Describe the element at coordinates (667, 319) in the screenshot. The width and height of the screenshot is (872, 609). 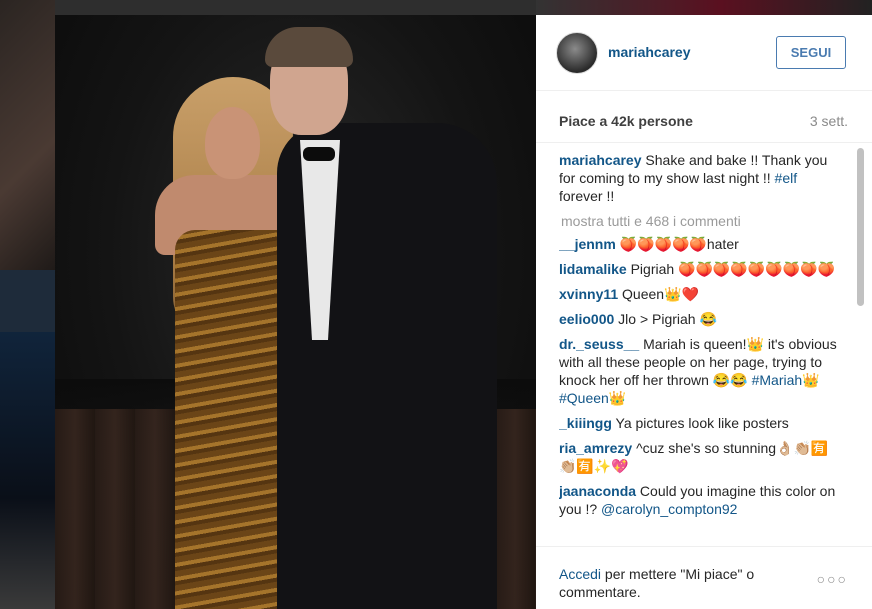
I see `comment-text: Jlo > Pigriah 😂` at that location.